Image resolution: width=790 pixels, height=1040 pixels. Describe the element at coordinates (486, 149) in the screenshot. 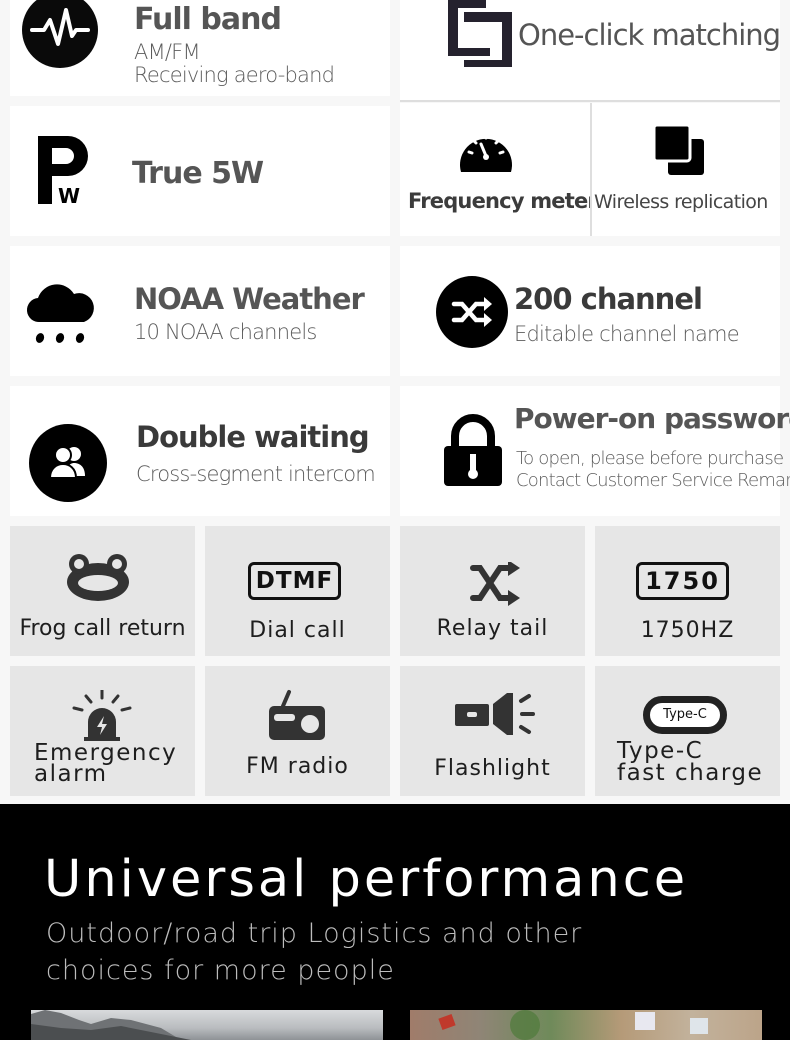

I see `speedometer-icon` at that location.